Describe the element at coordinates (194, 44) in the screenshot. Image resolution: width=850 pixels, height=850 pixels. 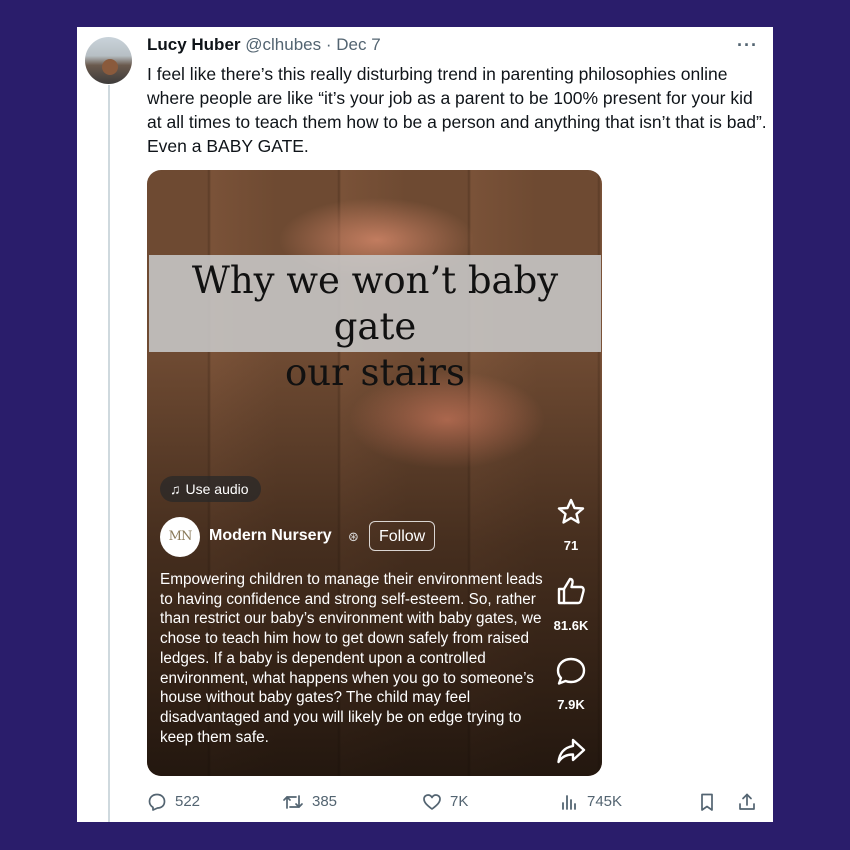
I see `author-name: Lucy Huber` at that location.